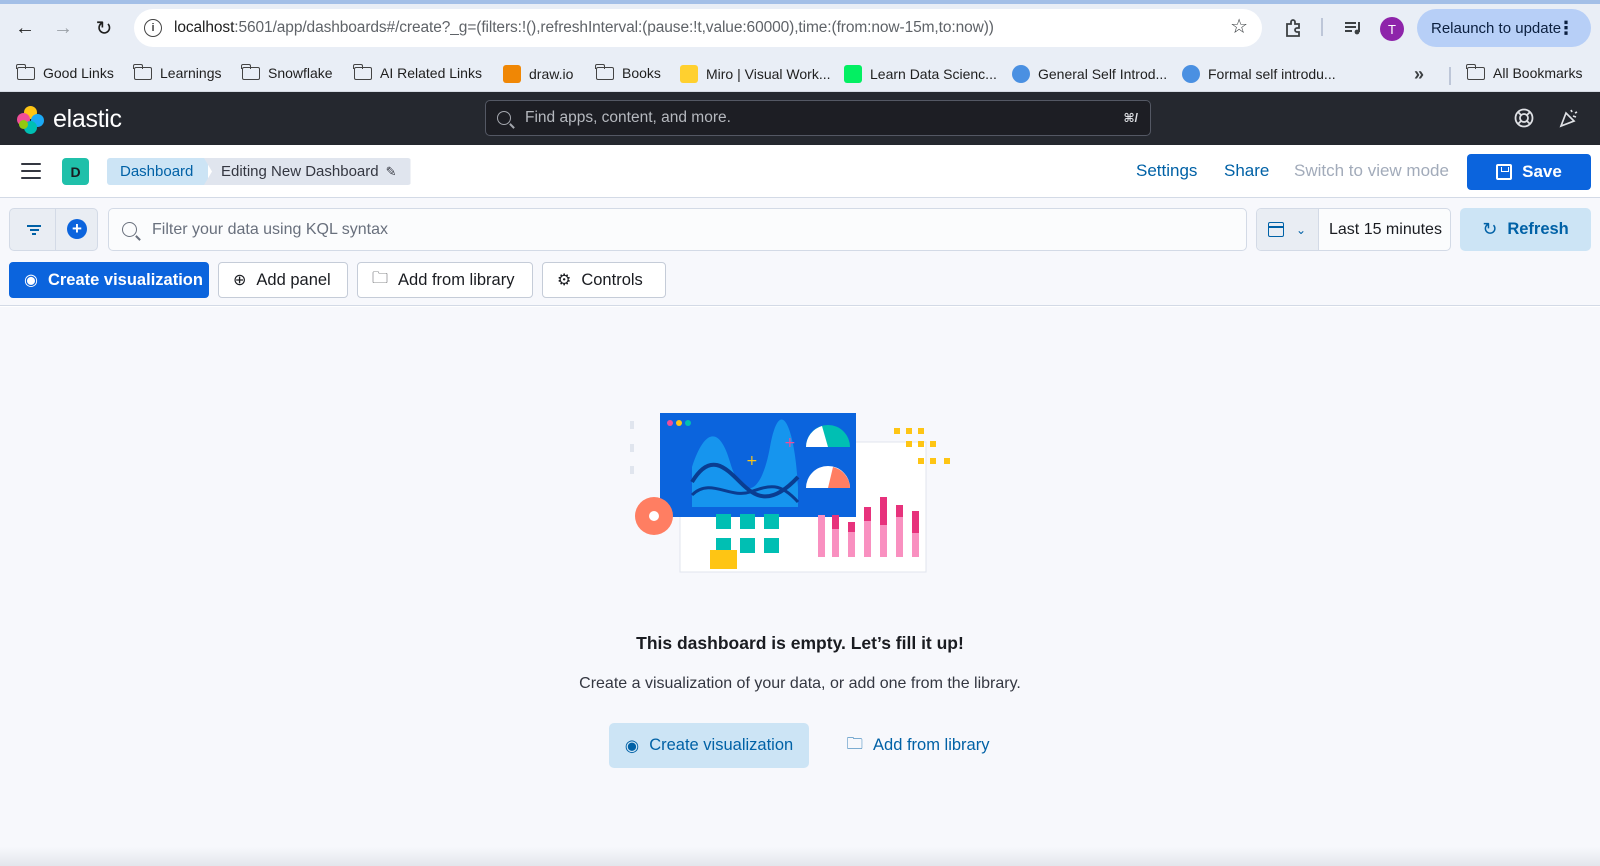  Describe the element at coordinates (445, 280) in the screenshot. I see `add-from-library-button: 🗀 Add from library` at that location.